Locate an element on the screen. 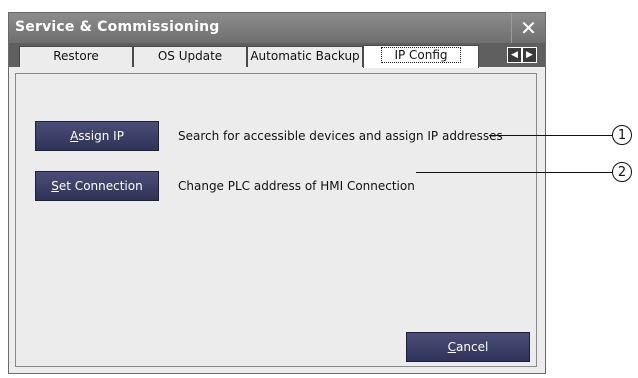 This screenshot has width=638, height=378. set-connection-label: et Connection is located at coordinates (100, 186).